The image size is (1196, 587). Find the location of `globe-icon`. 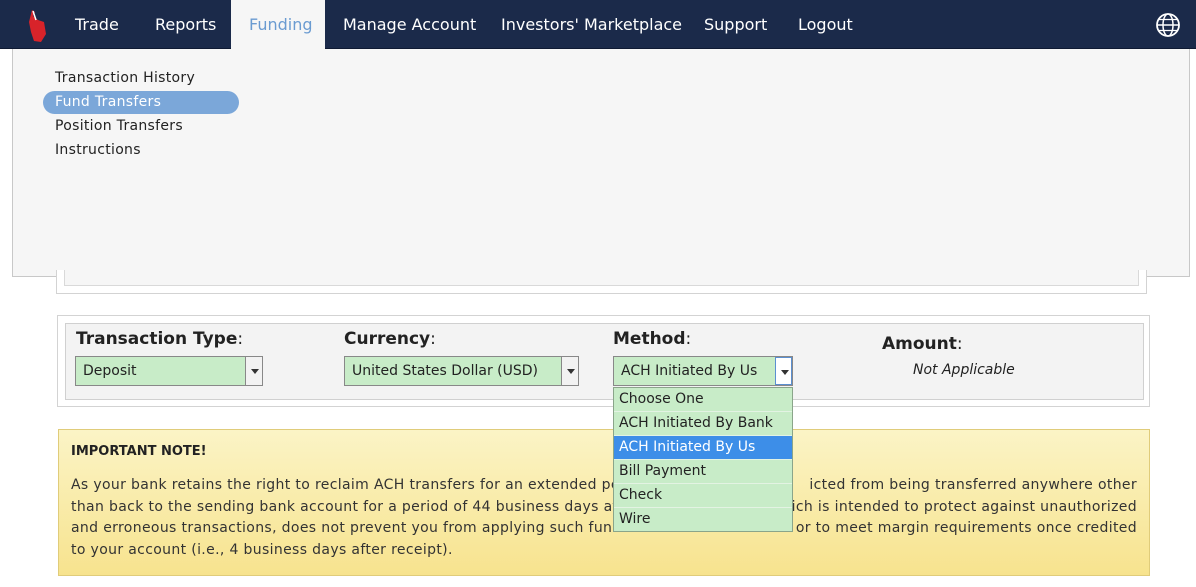

globe-icon is located at coordinates (1168, 25).